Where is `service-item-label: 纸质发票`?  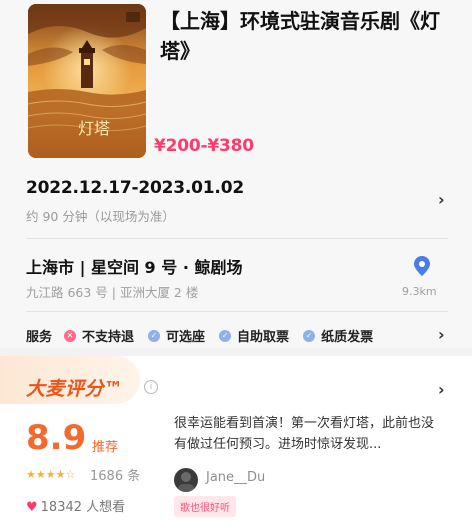 service-item-label: 纸质发票 is located at coordinates (347, 337).